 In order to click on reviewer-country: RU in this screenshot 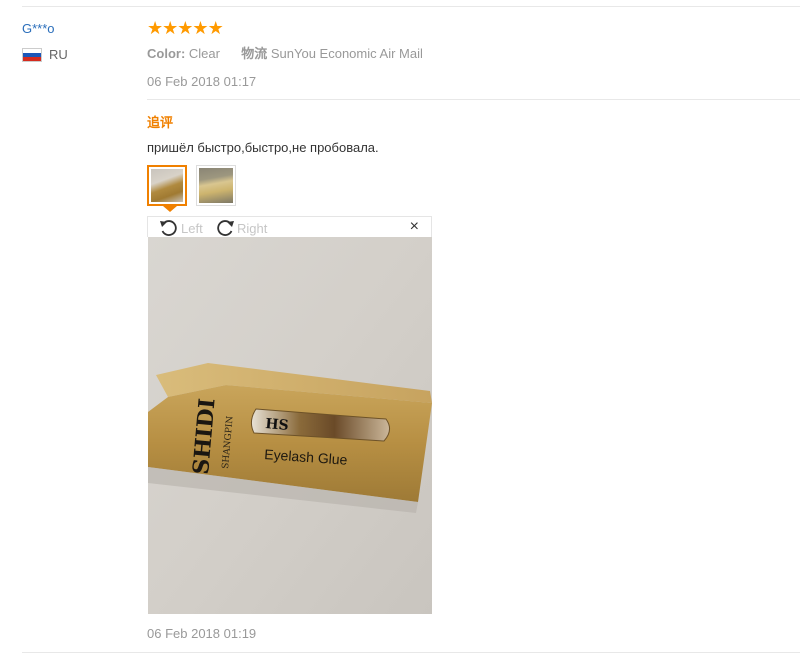, I will do `click(45, 54)`.